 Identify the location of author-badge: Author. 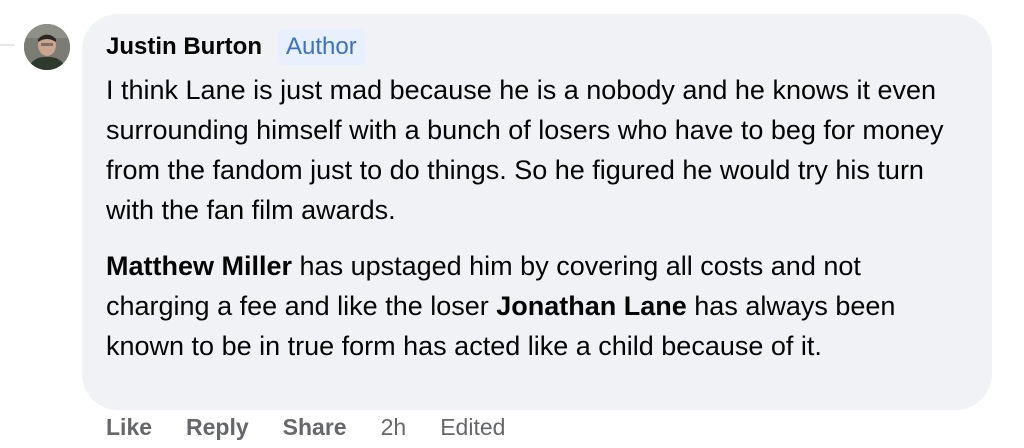
(321, 47).